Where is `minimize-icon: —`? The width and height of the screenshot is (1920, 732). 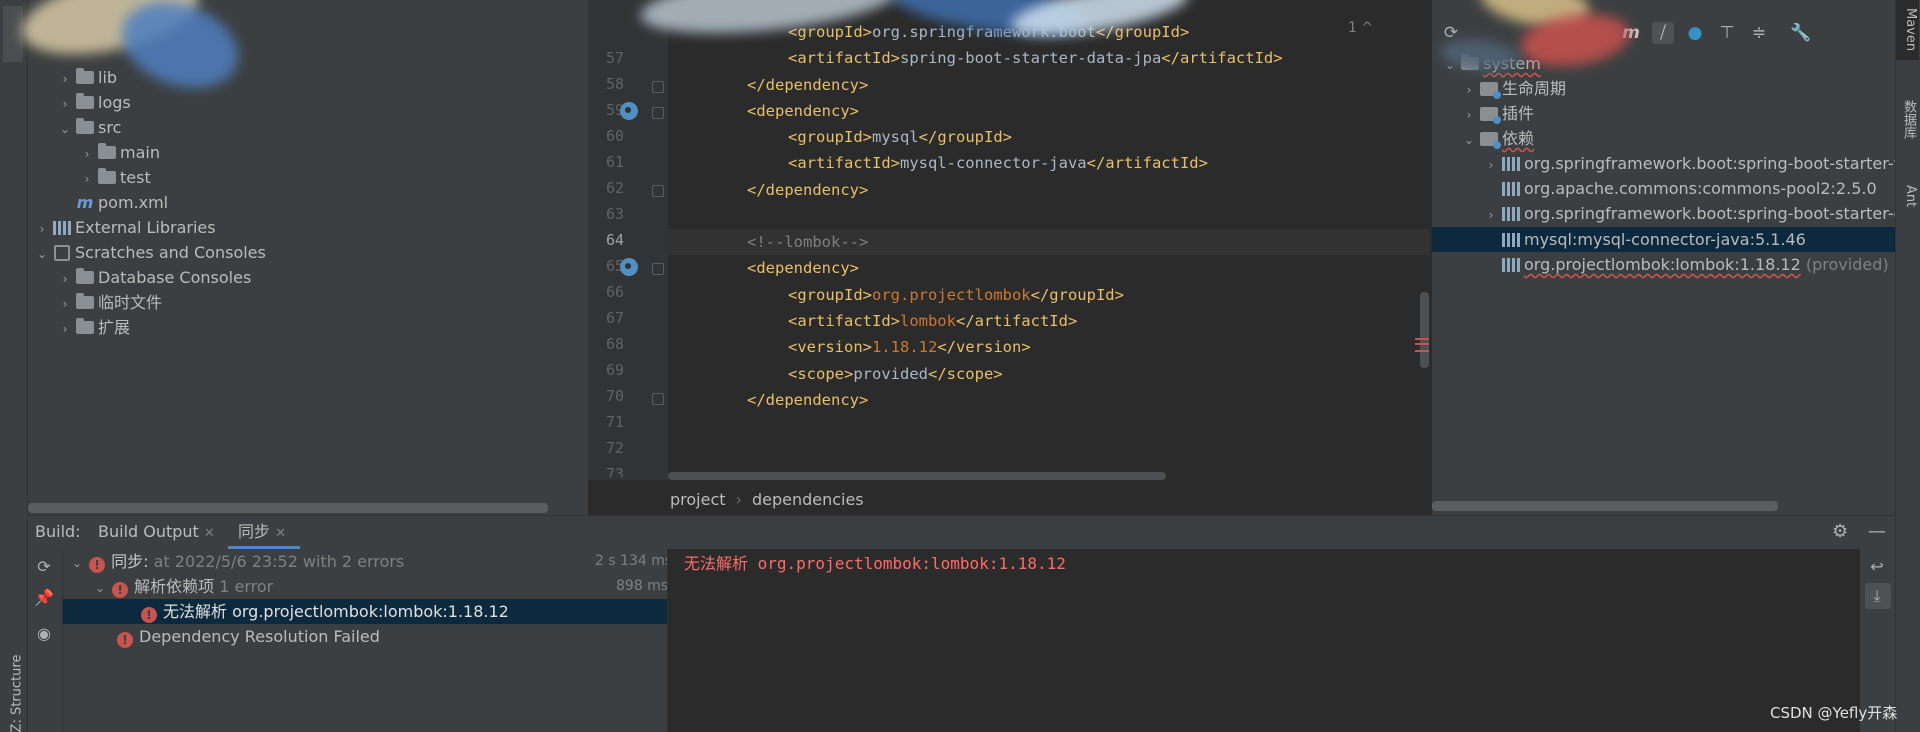 minimize-icon: — is located at coordinates (1877, 531).